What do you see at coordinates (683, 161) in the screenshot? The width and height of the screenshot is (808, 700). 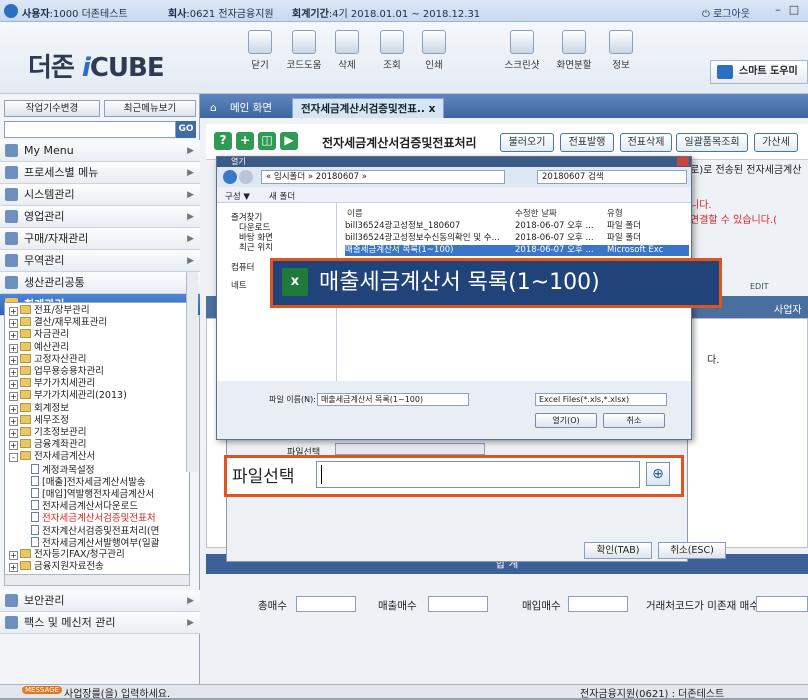 I see `dialog-close-icon` at bounding box center [683, 161].